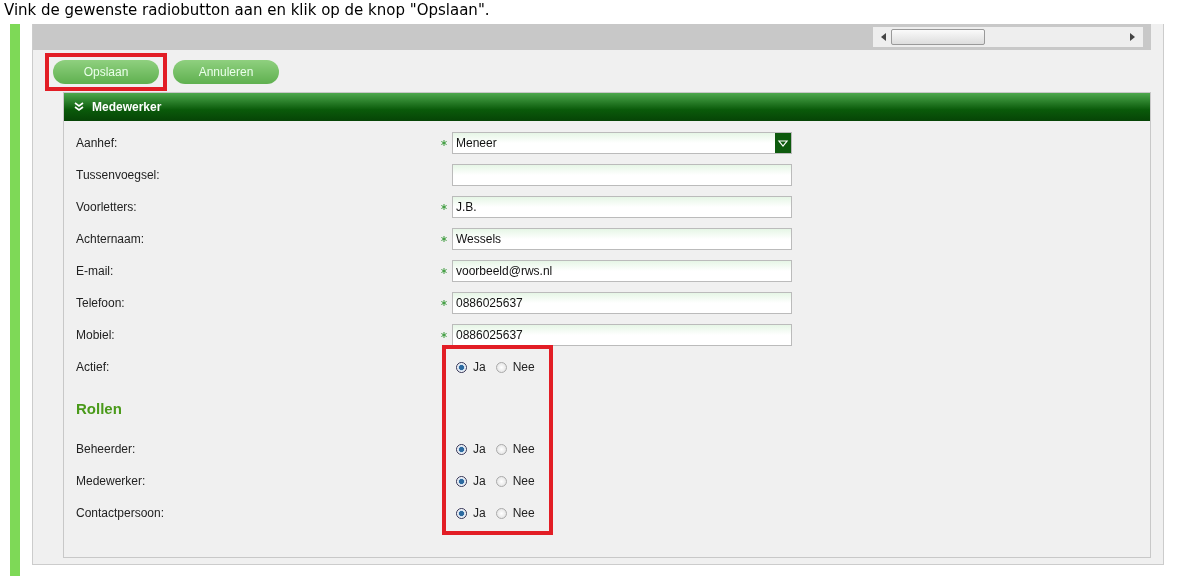 The image size is (1188, 576). I want to click on scroll-thumb, so click(938, 37).